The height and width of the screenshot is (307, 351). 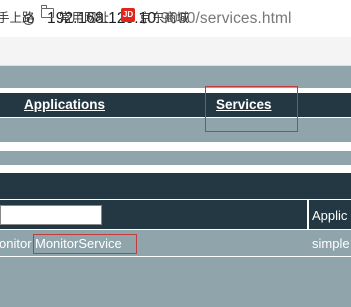 What do you see at coordinates (331, 243) in the screenshot?
I see `cell-application: simple` at bounding box center [331, 243].